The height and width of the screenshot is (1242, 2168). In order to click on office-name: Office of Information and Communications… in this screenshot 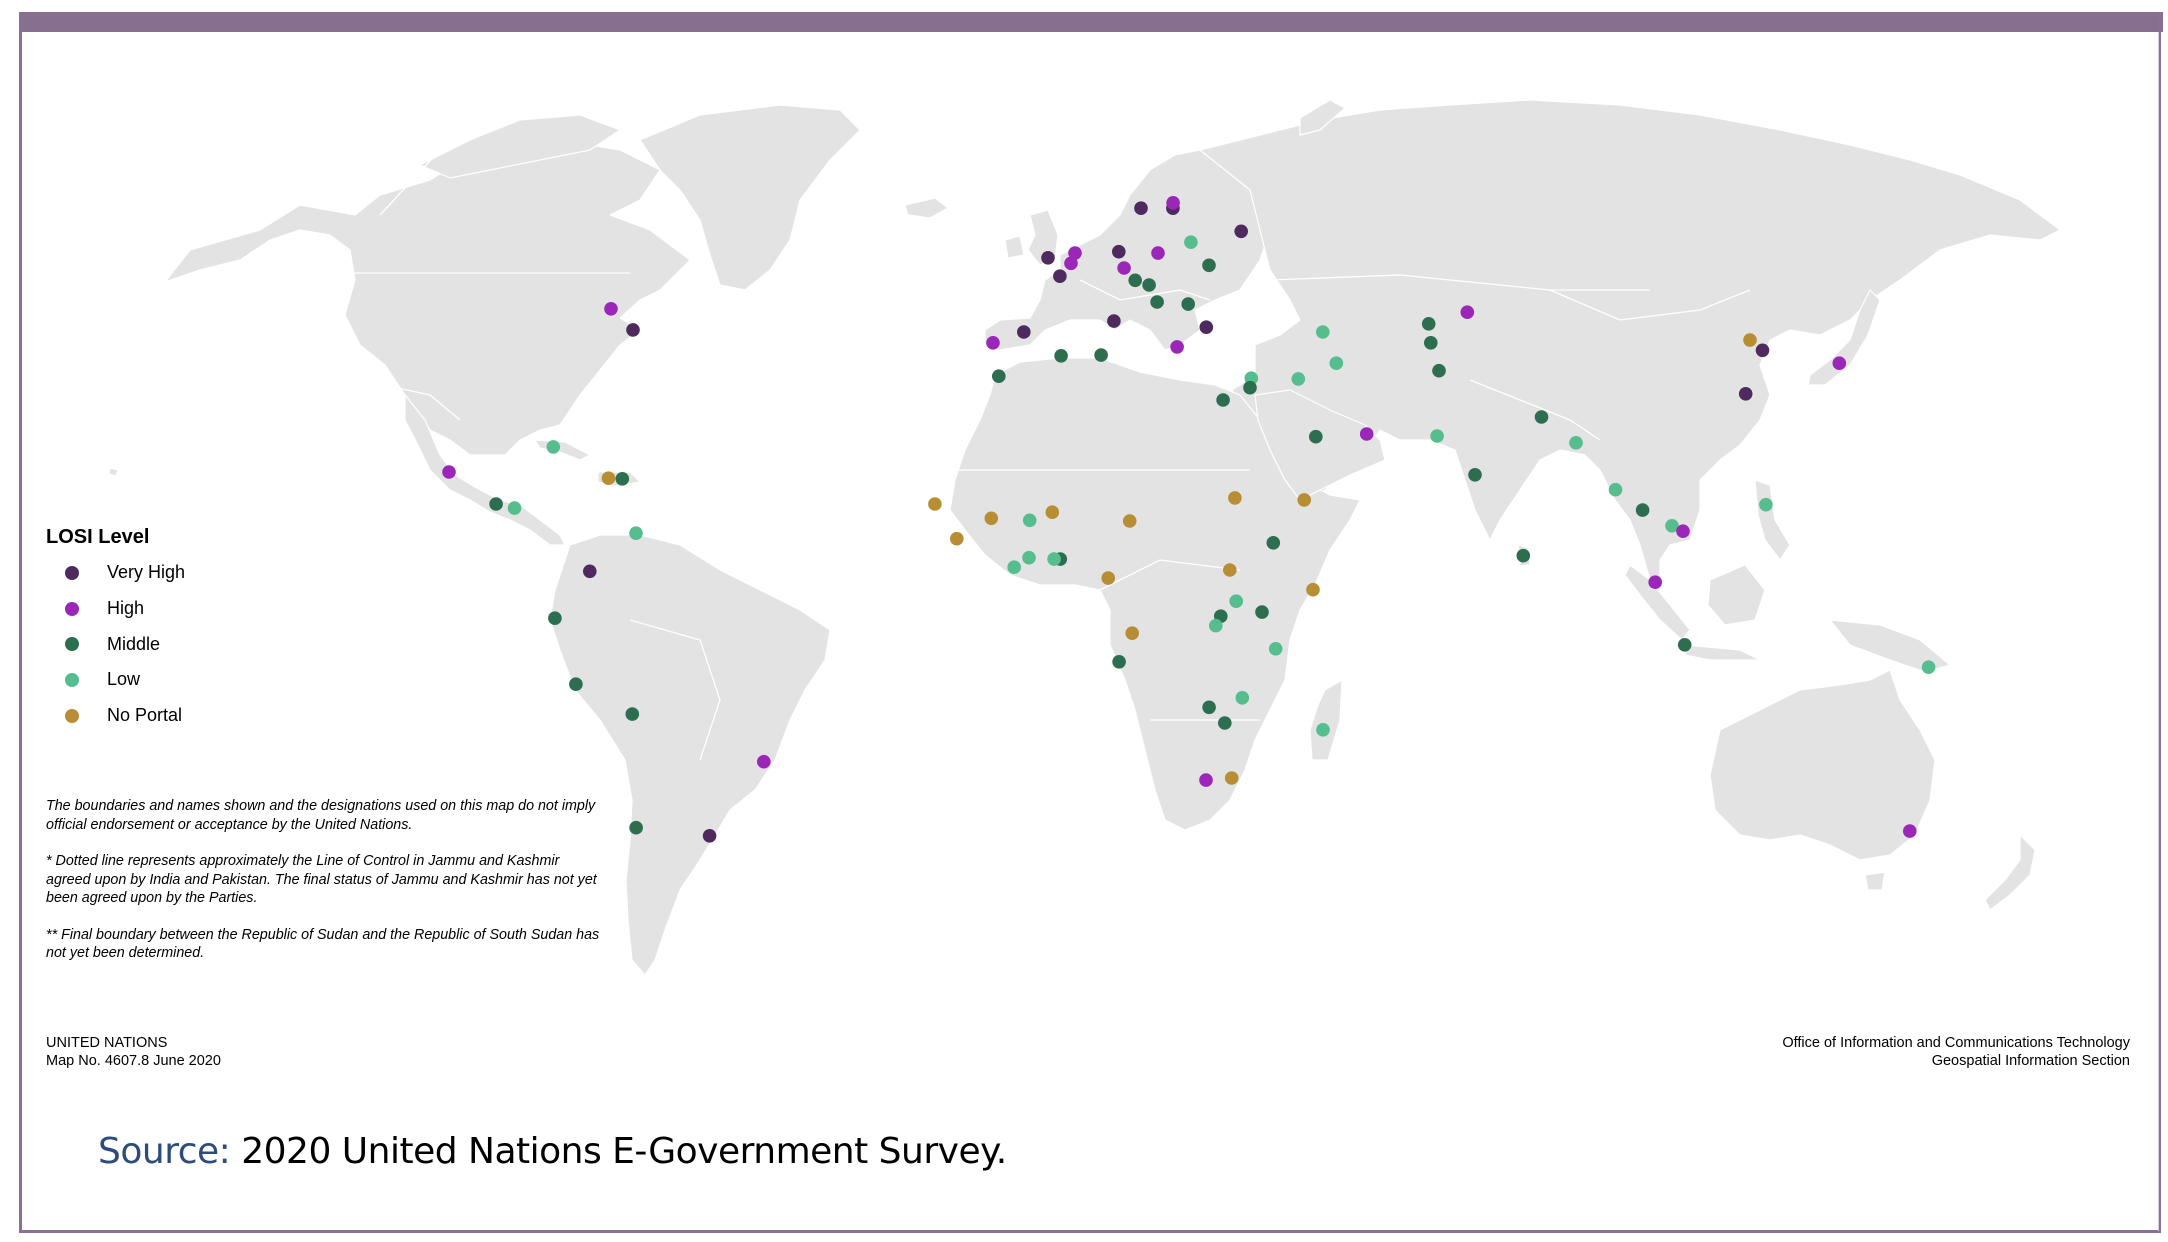, I will do `click(1956, 1043)`.